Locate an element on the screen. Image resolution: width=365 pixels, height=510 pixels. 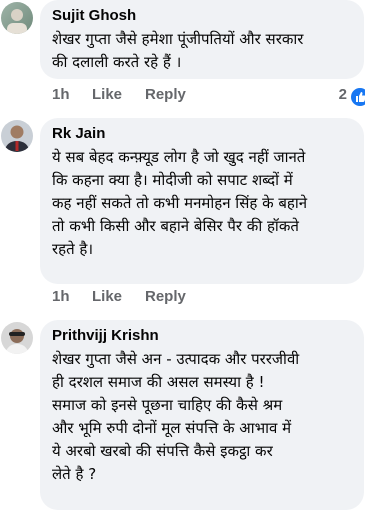
comment-author: Rk Jain is located at coordinates (202, 134).